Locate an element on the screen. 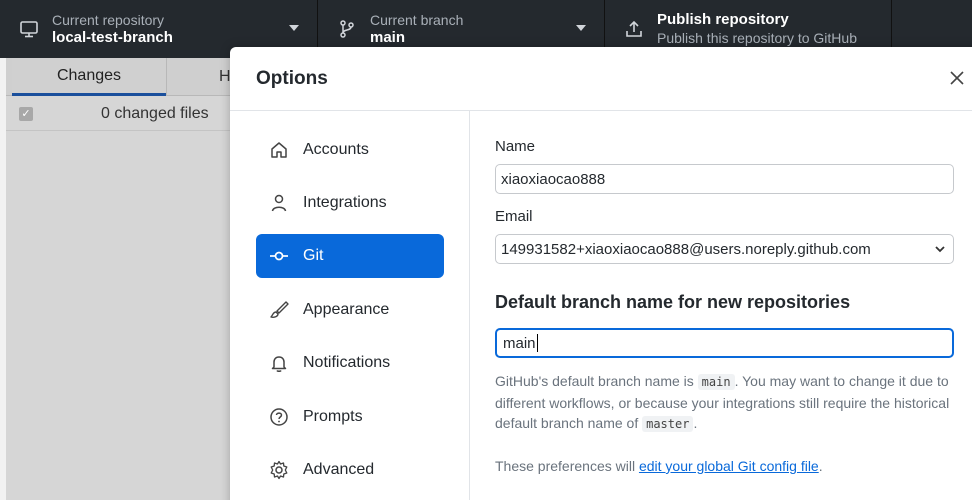 The height and width of the screenshot is (500, 972). changes-history-tabs: Changes His is located at coordinates (124, 77).